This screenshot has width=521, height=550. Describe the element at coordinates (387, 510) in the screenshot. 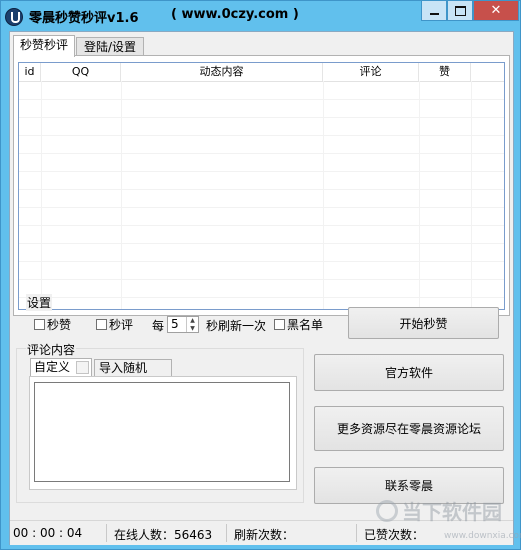

I see `watermark-logo-icon` at that location.